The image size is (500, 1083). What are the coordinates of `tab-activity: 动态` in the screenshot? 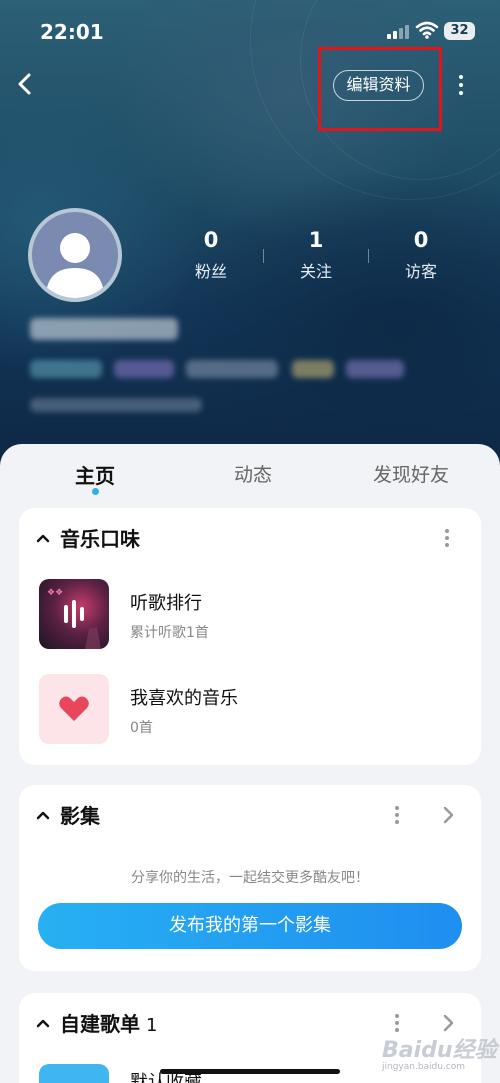 It's located at (253, 473).